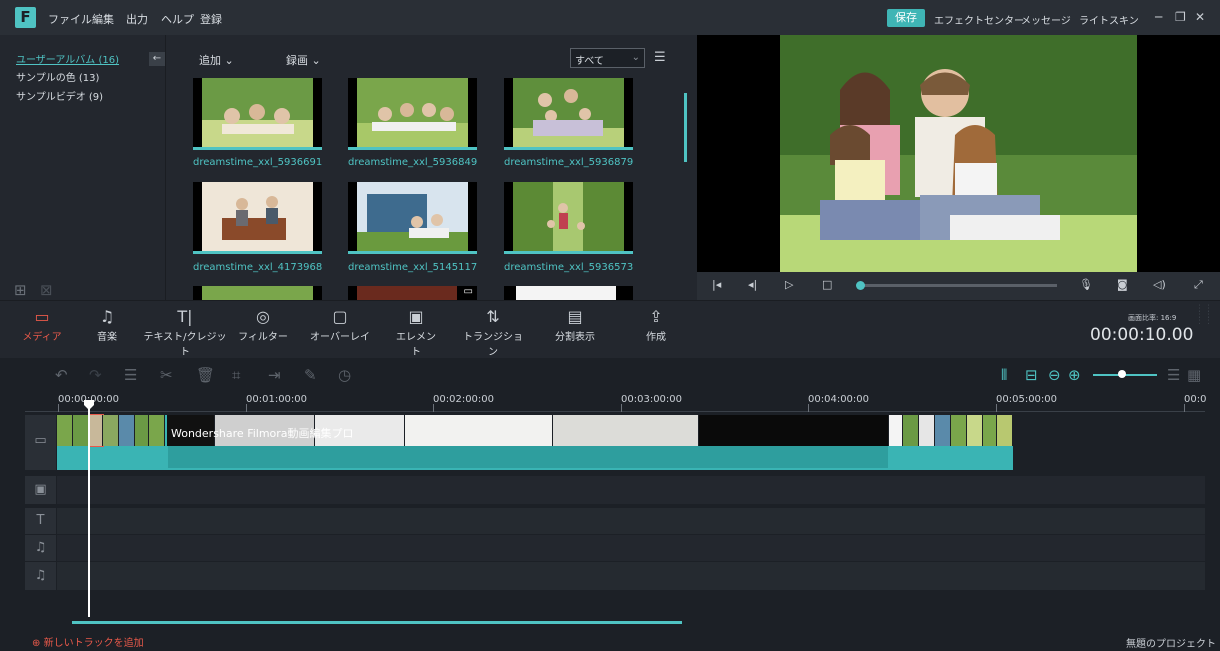 The height and width of the screenshot is (651, 1220). Describe the element at coordinates (1194, 375) in the screenshot. I see `grid-view-icon: ▦` at that location.